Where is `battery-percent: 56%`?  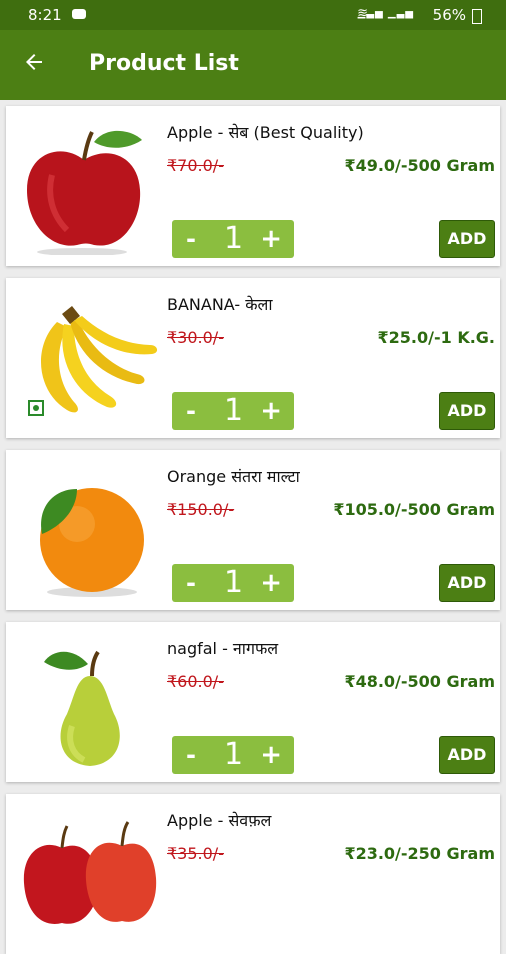 battery-percent: 56% is located at coordinates (449, 15).